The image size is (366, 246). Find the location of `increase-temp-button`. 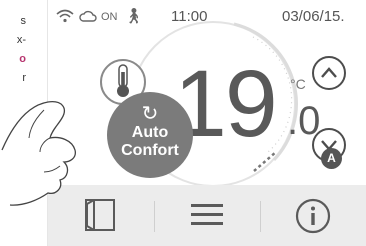

increase-temp-button is located at coordinates (329, 73).